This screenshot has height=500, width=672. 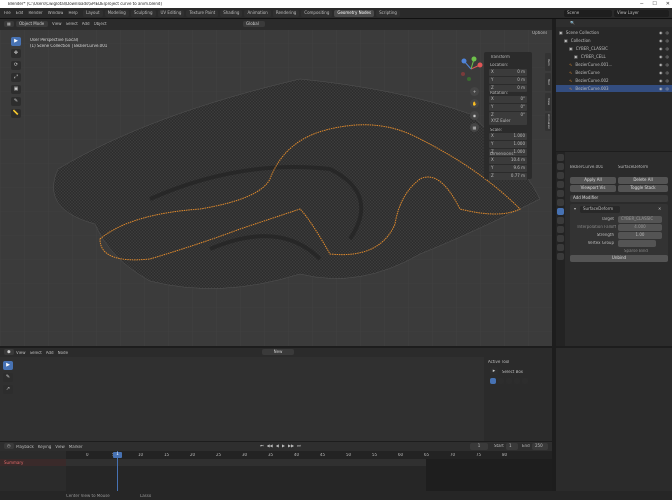 What do you see at coordinates (93, 13) in the screenshot?
I see `tab-layout: Layout` at bounding box center [93, 13].